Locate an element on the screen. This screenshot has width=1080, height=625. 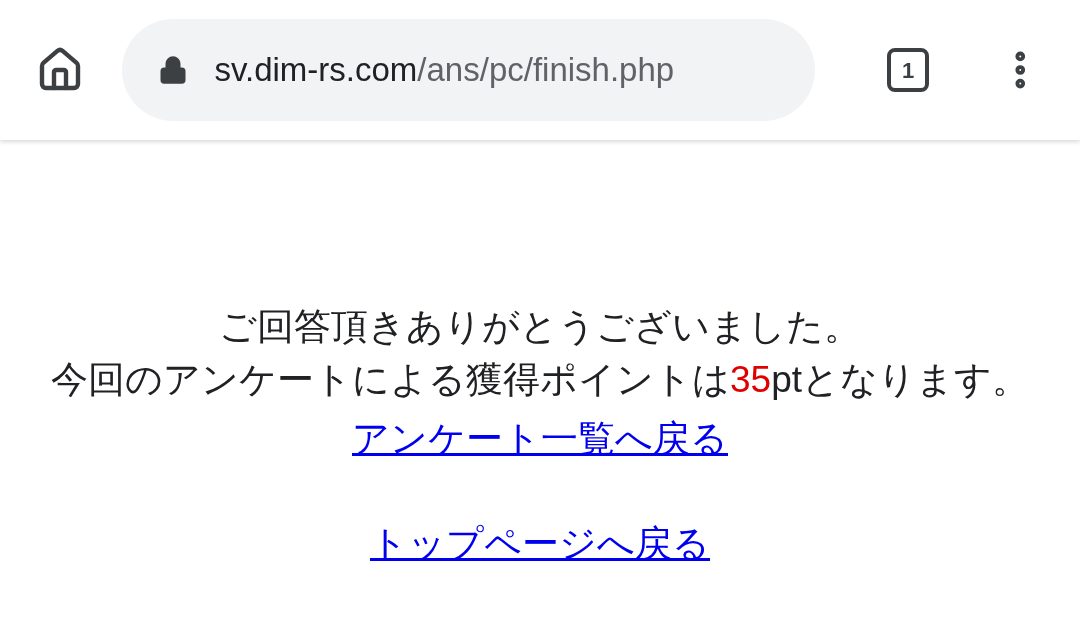
address-bar: sv.dim-rs.com/ans/pc/finish.php is located at coordinates (468, 70).